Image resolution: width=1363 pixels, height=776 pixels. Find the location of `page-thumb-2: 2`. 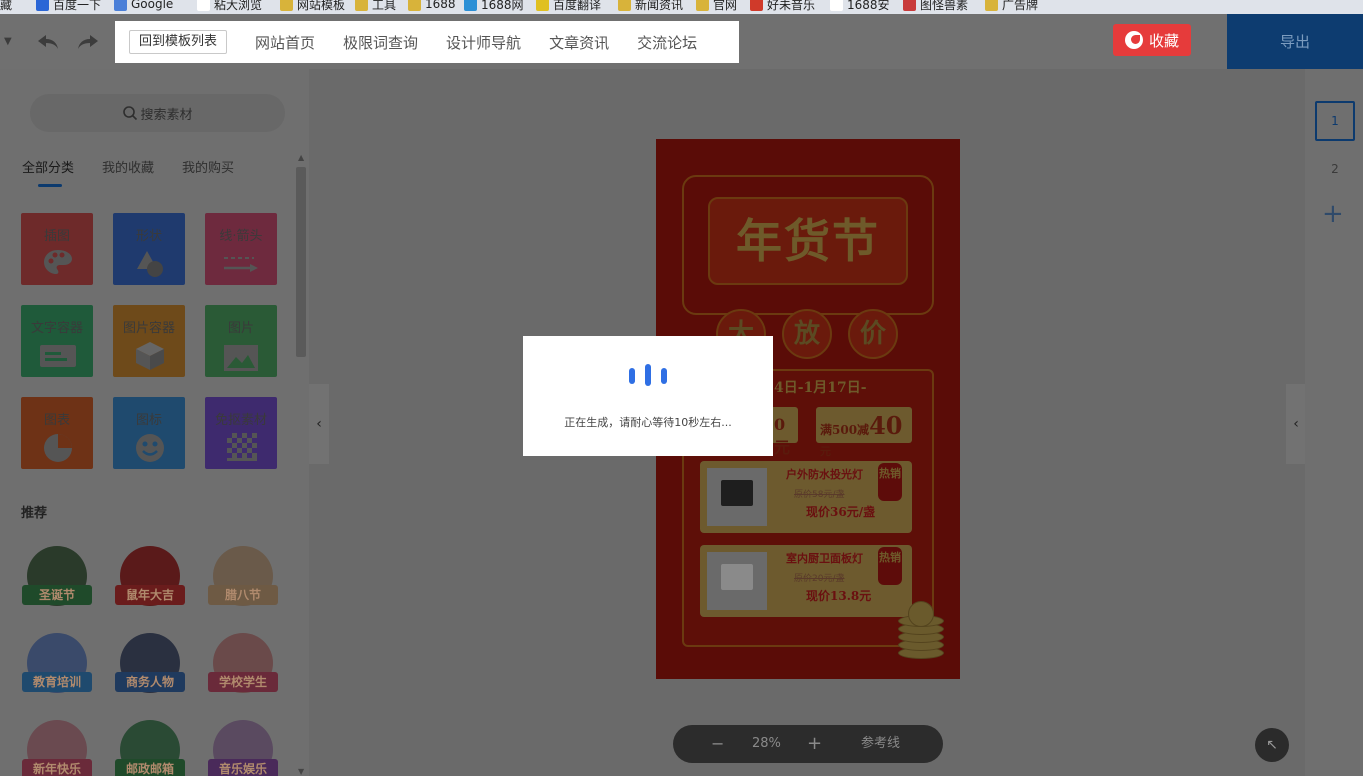

page-thumb-2: 2 is located at coordinates (1335, 169).